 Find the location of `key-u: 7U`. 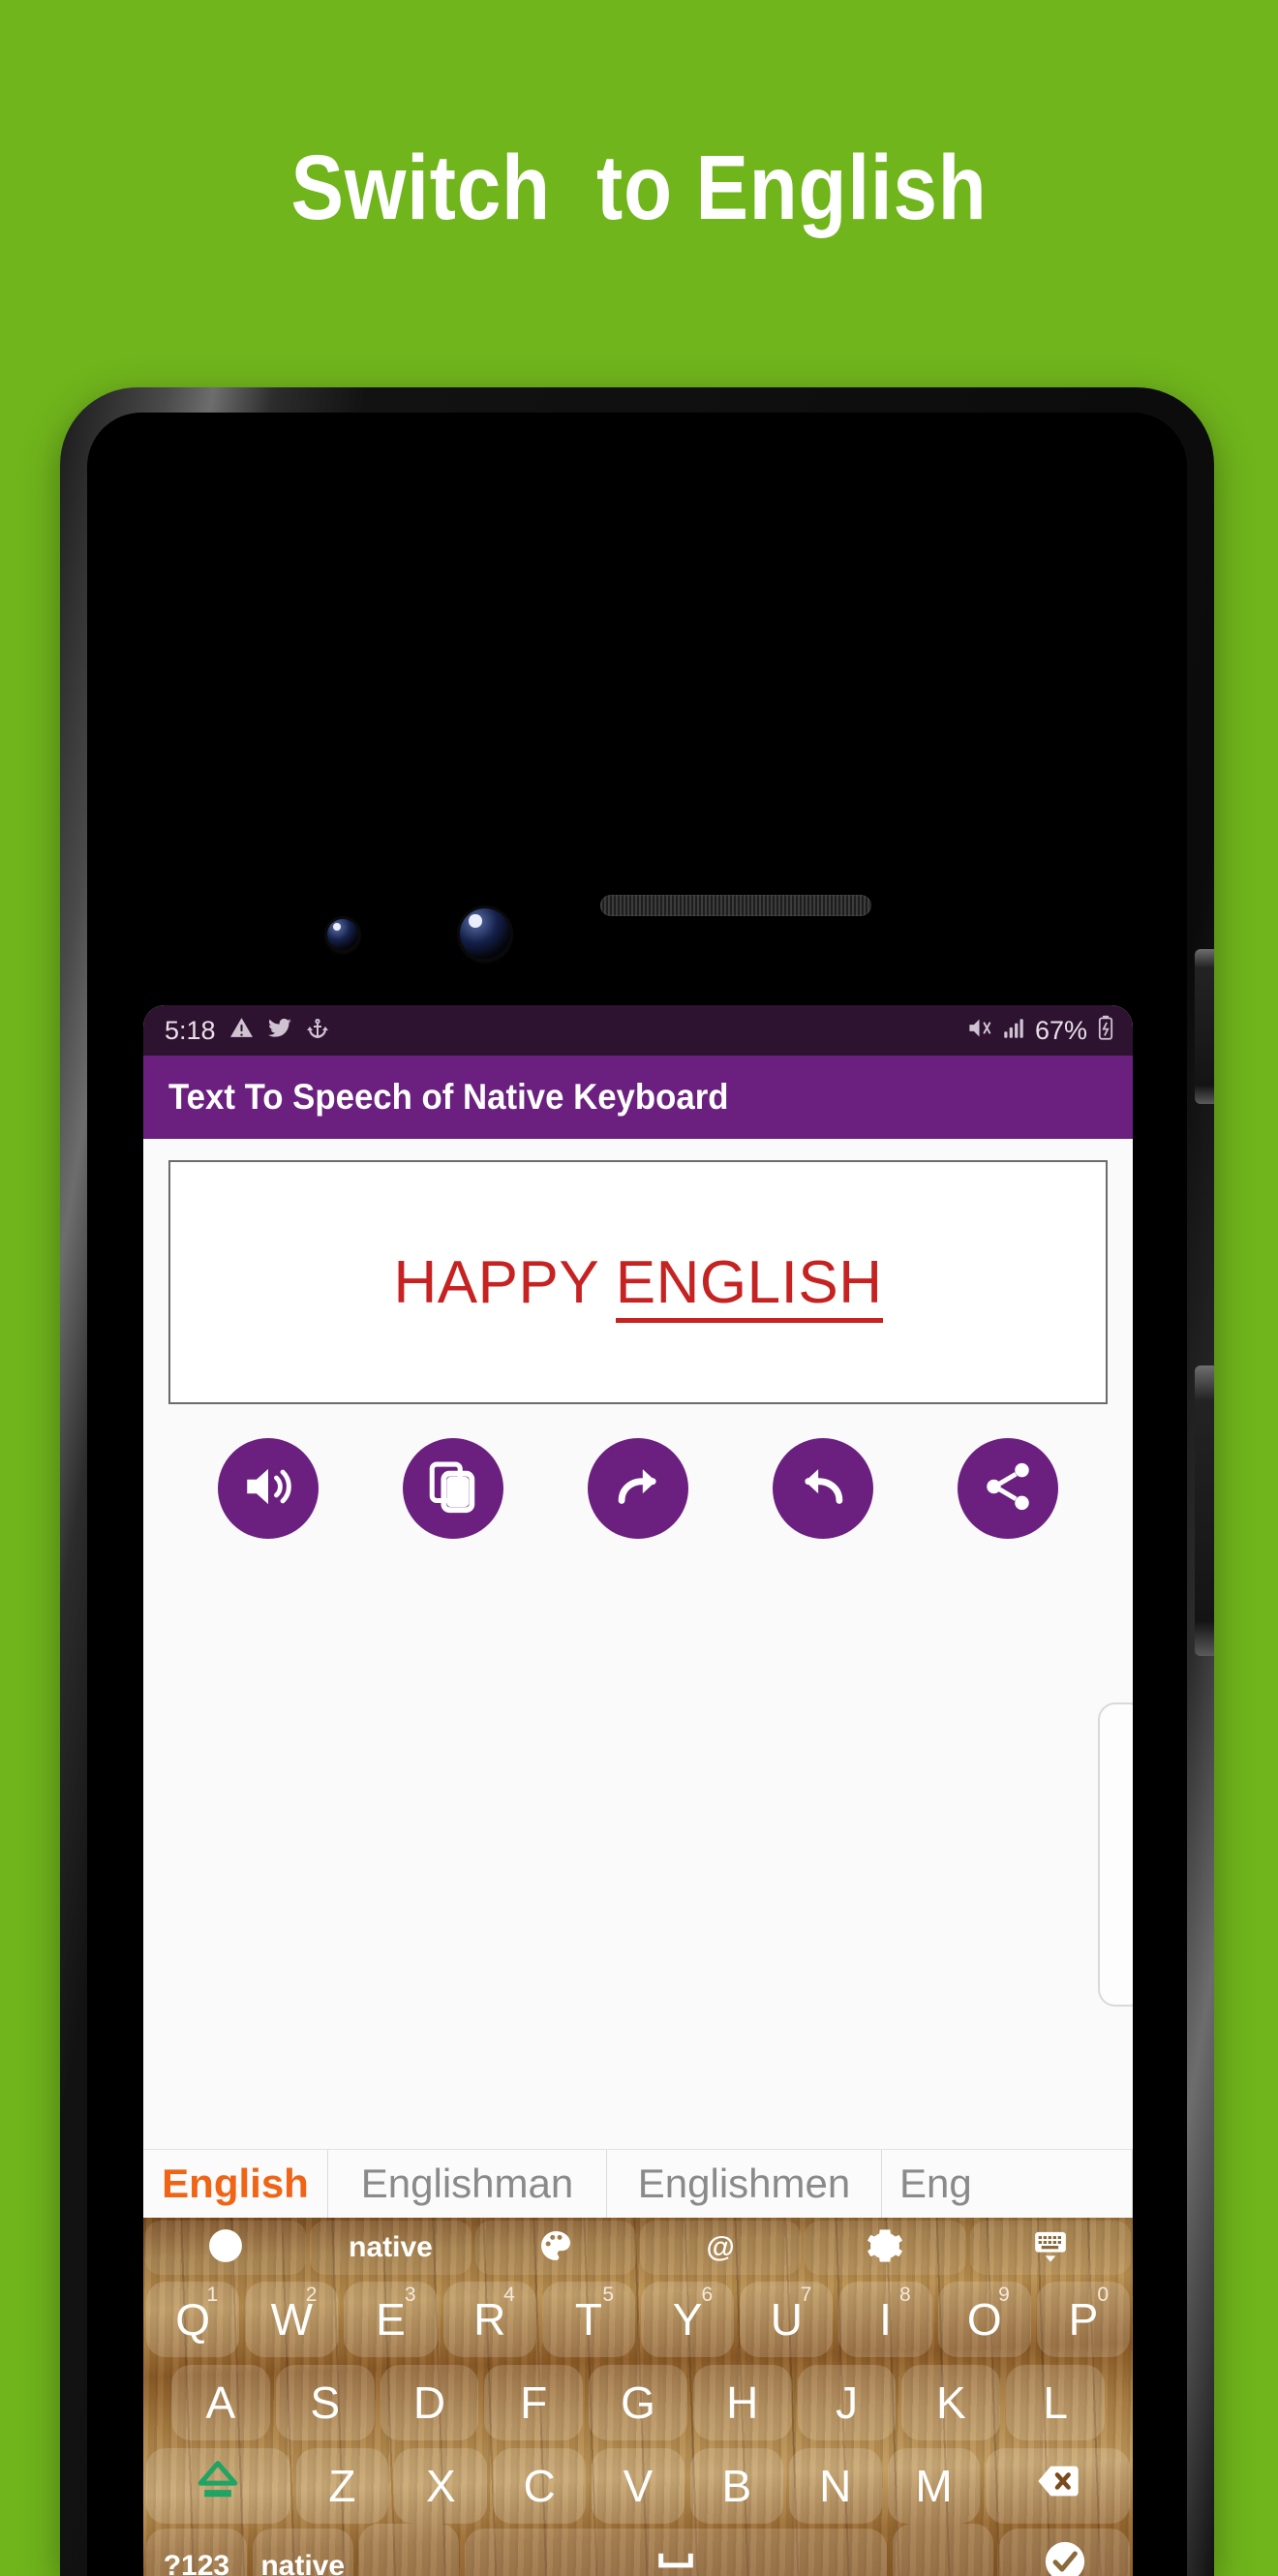

key-u: 7U is located at coordinates (786, 2319).